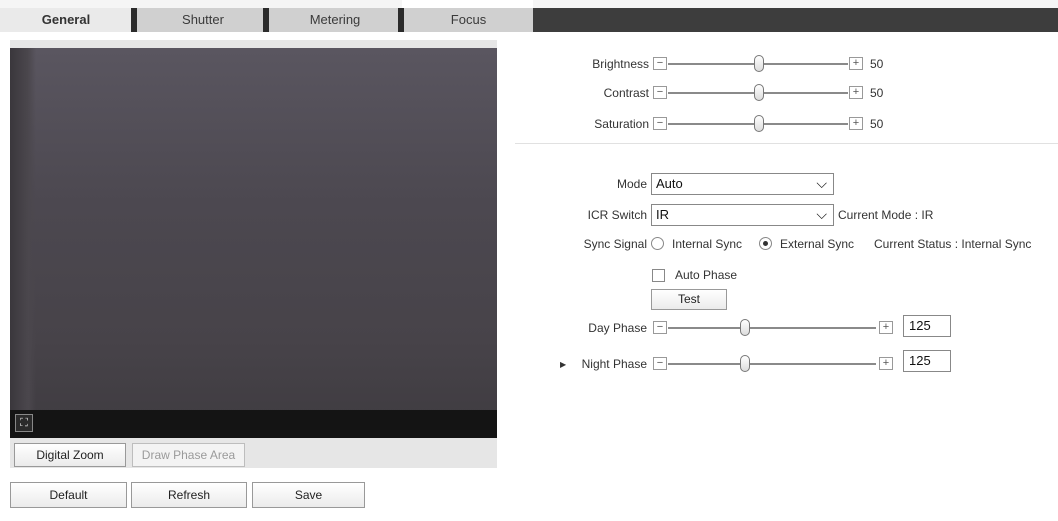  Describe the element at coordinates (617, 328) in the screenshot. I see `day-phase-label: Day Phase` at that location.